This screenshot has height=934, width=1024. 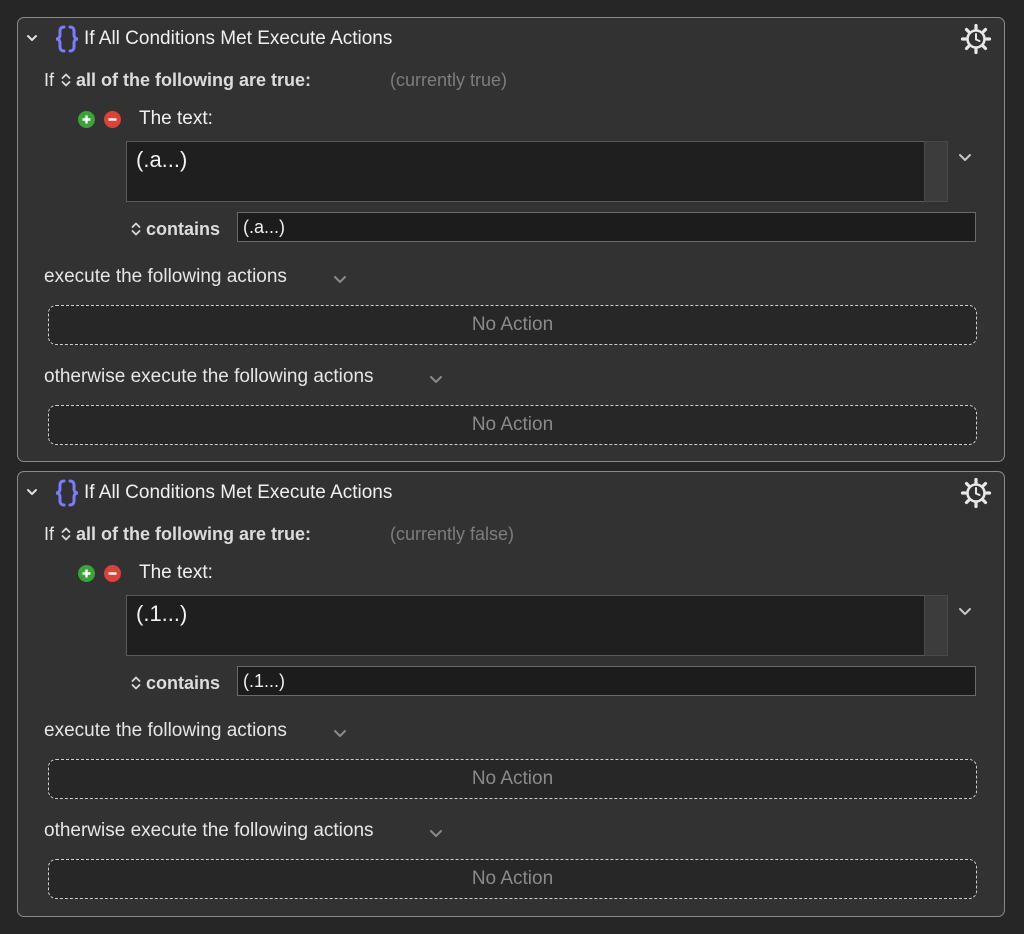 I want to click on match-value: (.1...), so click(x=264, y=681).